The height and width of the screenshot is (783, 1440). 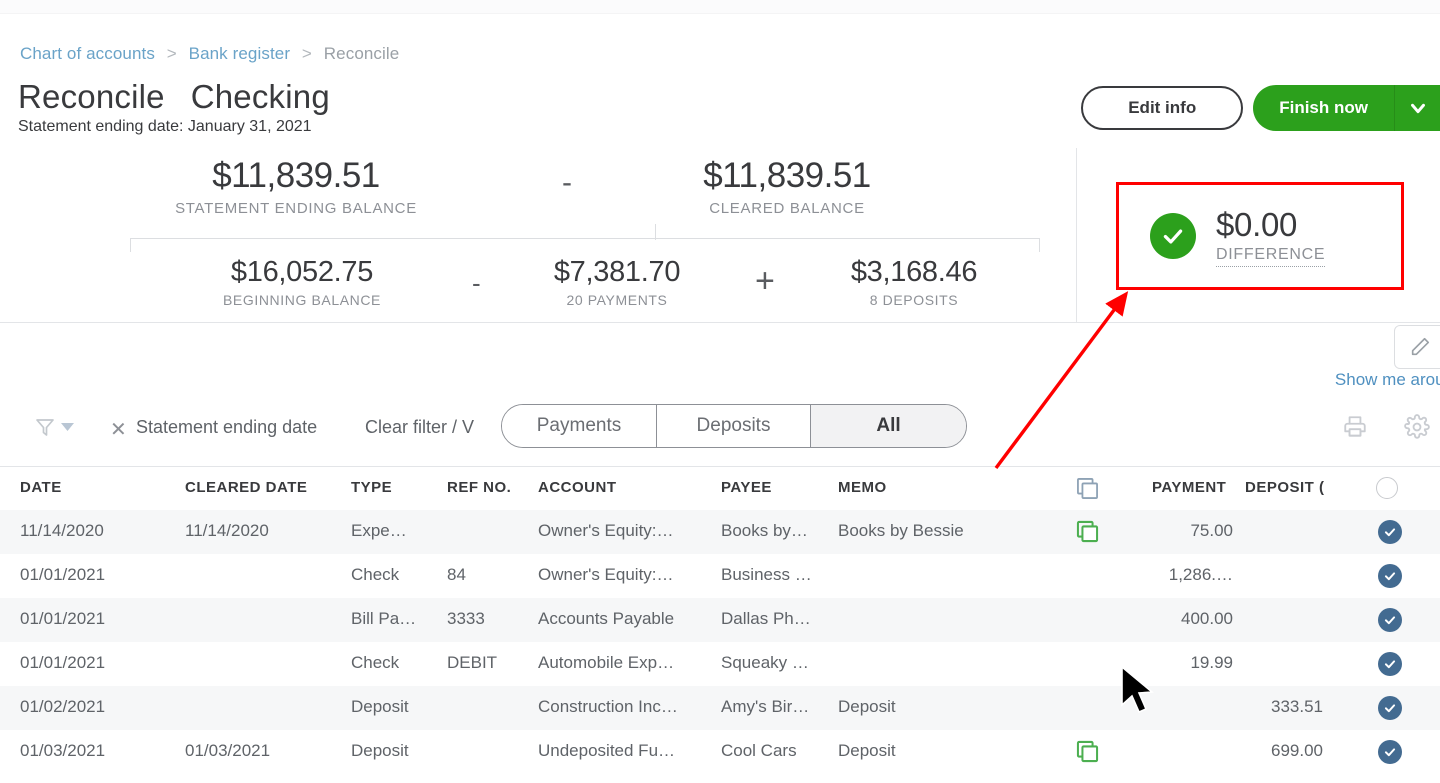 What do you see at coordinates (901, 530) in the screenshot?
I see `cell-memo: Books by Bessie` at bounding box center [901, 530].